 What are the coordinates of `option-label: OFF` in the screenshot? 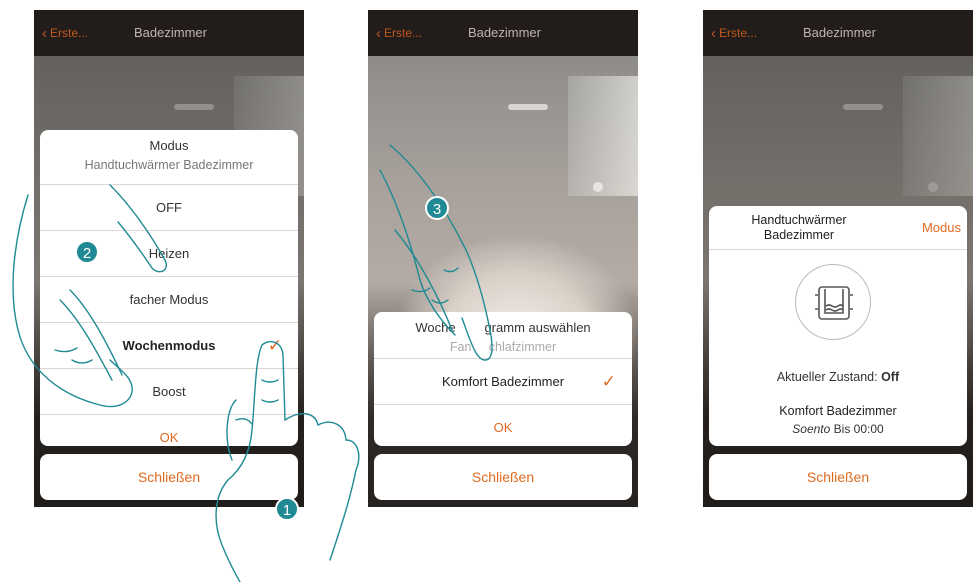 It's located at (169, 207).